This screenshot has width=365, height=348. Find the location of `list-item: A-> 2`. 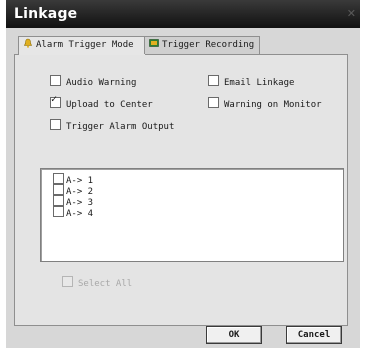

list-item: A-> 2 is located at coordinates (73, 190).